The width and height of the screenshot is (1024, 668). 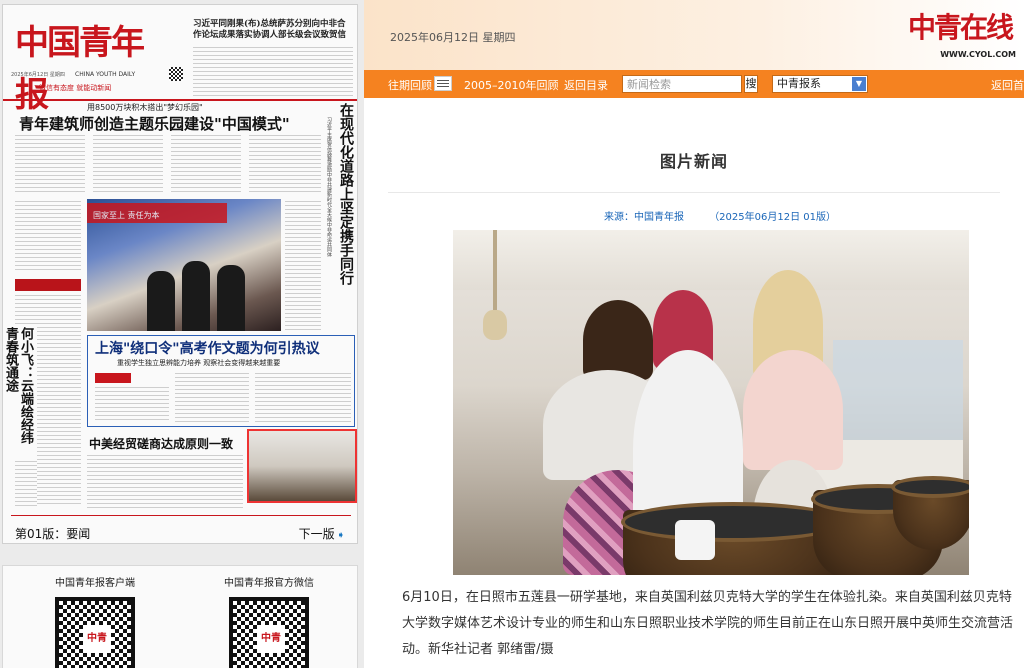 I want to click on newspaper-top-headline: 习近平同刚果(布)总统萨苏分别向中非合作论坛成果落实协调人部长级会议致贺信, so click(x=273, y=30).